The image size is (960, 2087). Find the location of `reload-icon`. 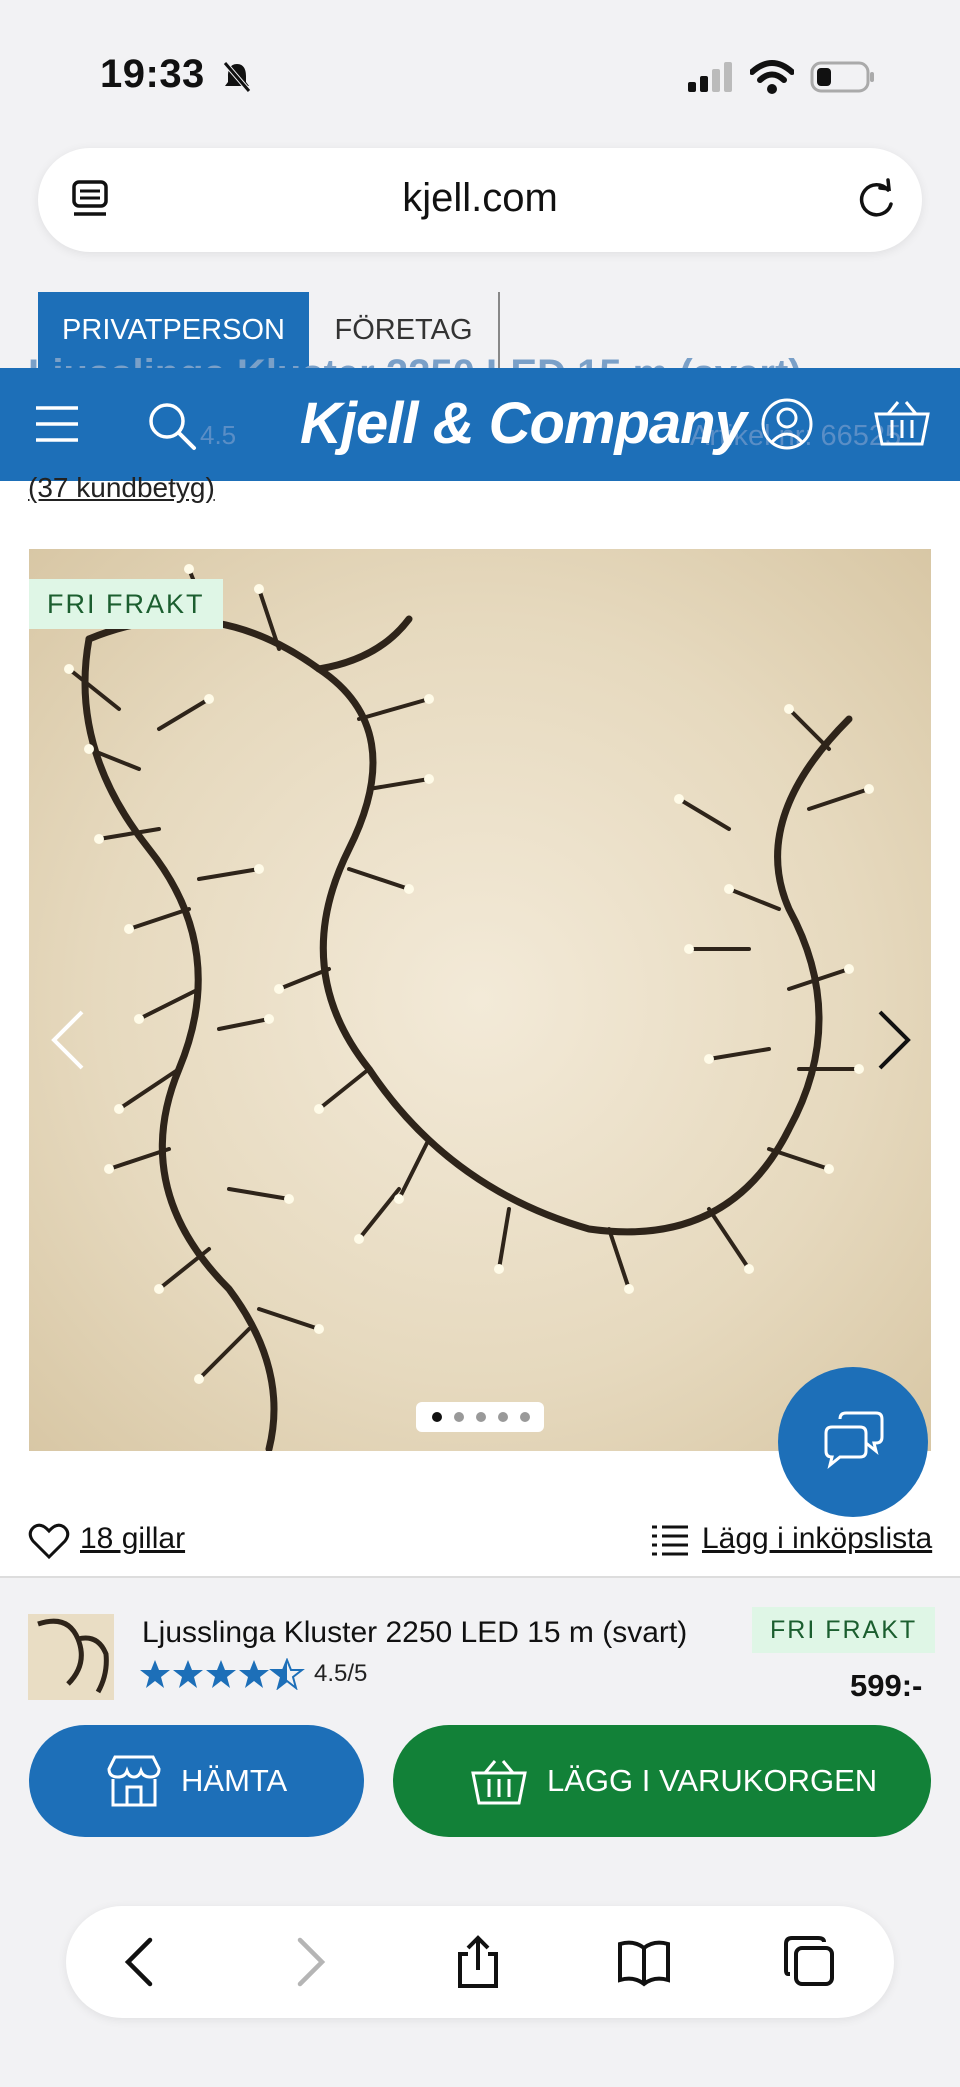

reload-icon is located at coordinates (876, 200).